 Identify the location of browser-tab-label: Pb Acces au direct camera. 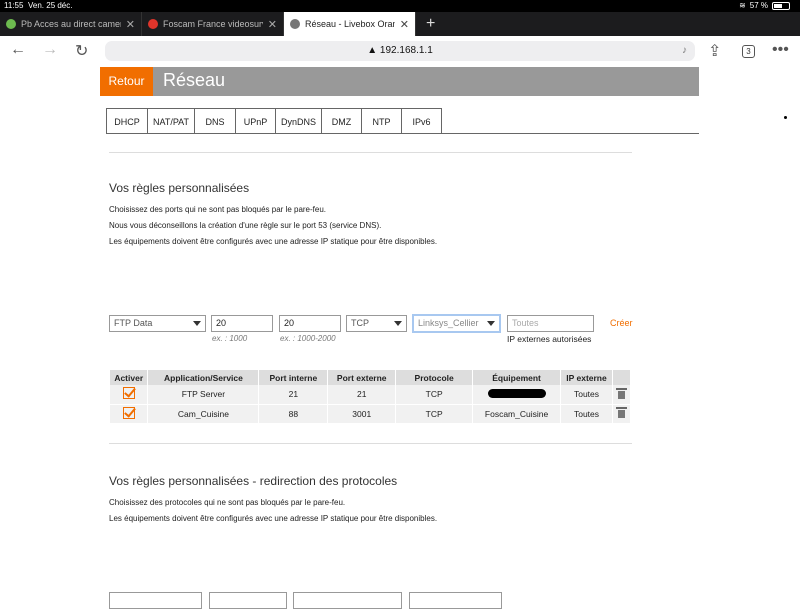
(71, 24).